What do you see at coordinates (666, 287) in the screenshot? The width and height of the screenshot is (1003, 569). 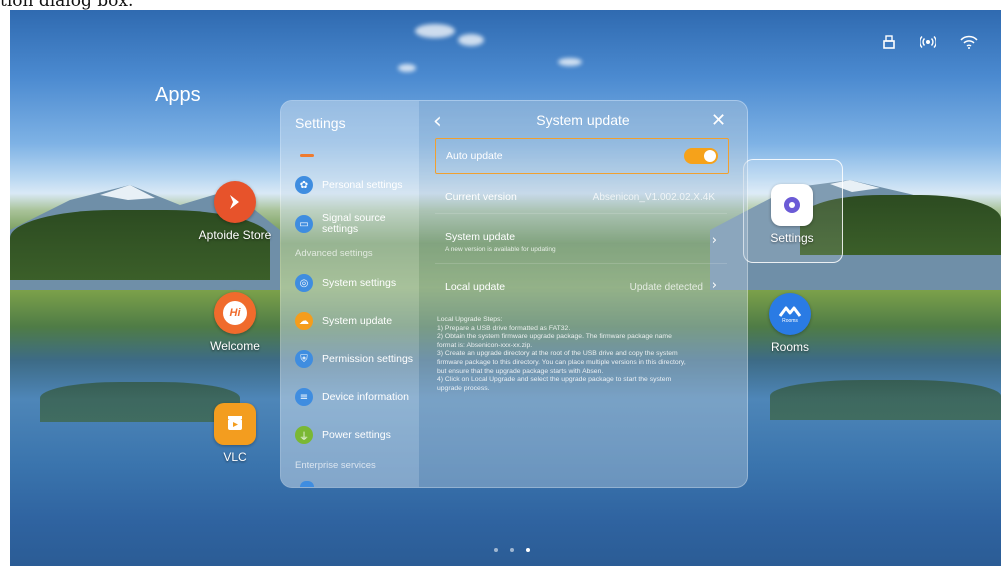 I see `local-update-status: Update detected` at bounding box center [666, 287].